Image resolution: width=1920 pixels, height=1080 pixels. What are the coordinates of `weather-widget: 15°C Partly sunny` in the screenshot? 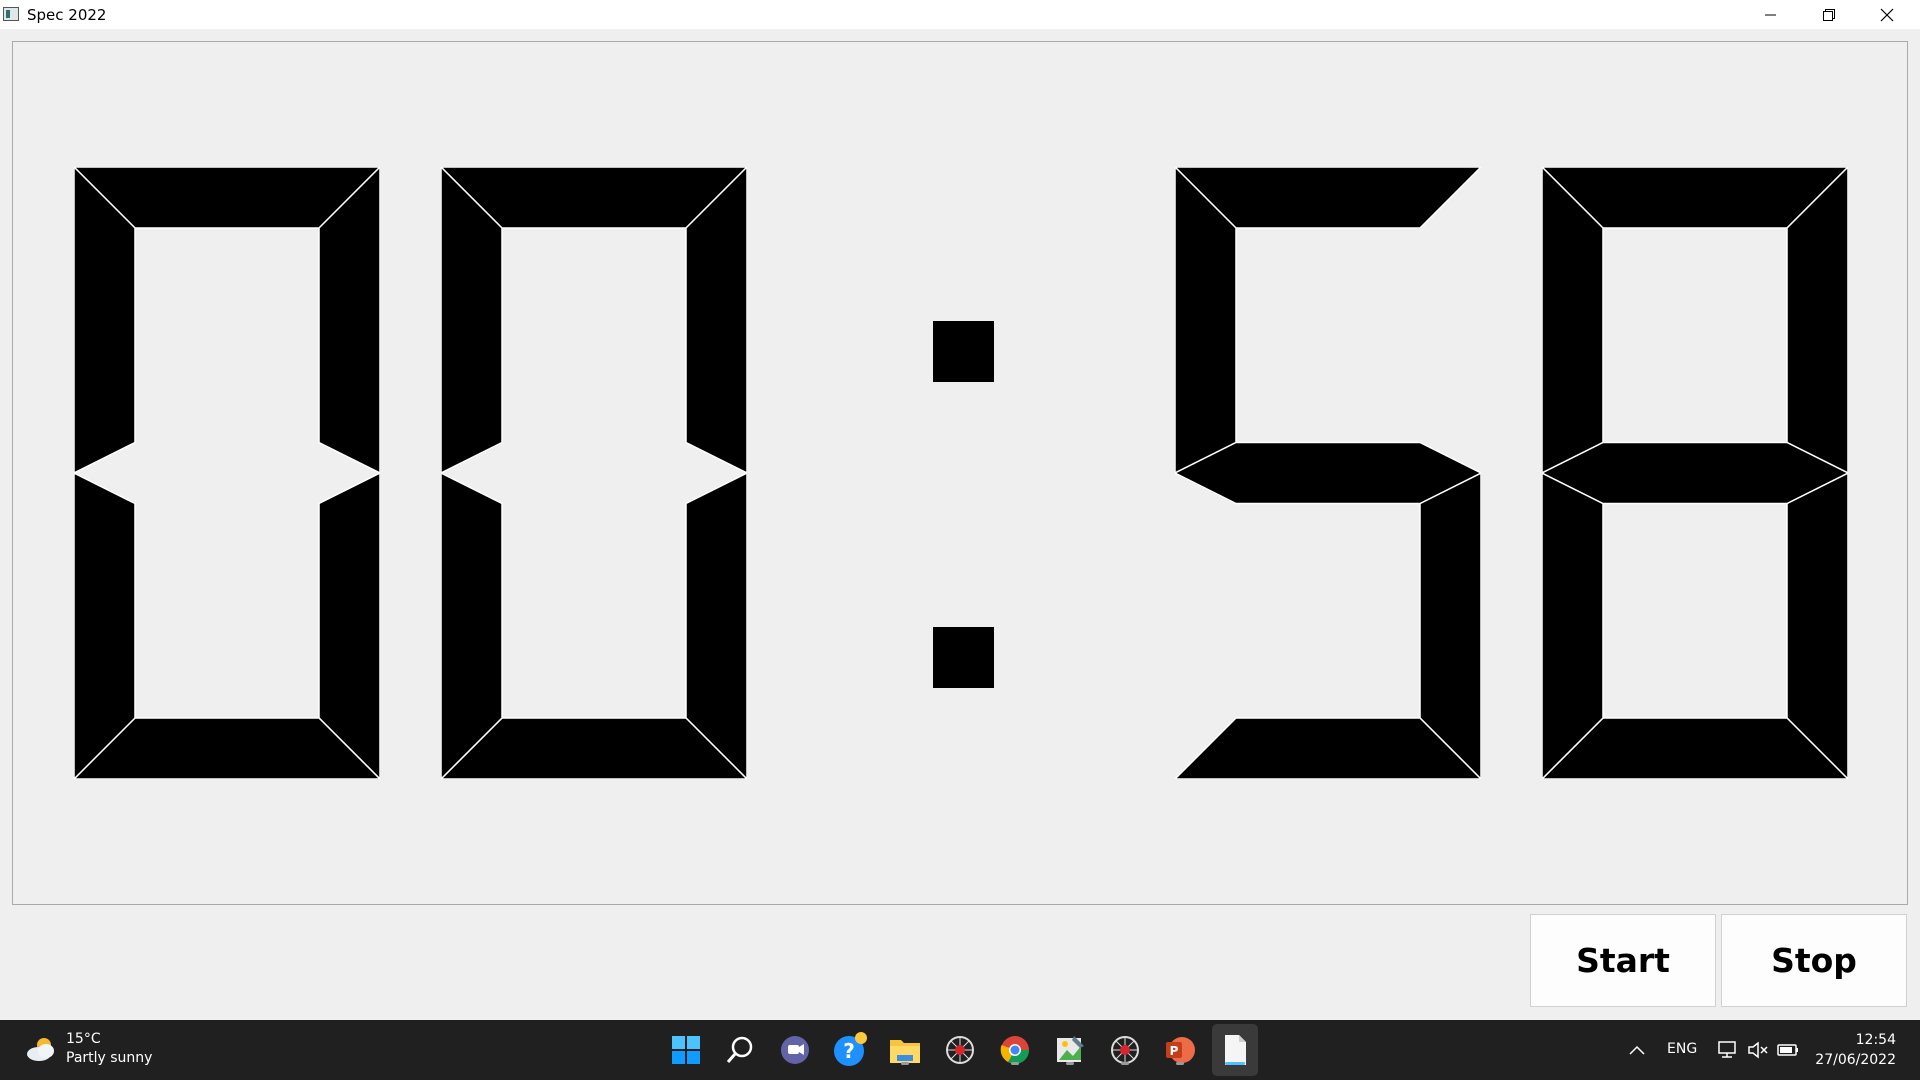 It's located at (88, 1049).